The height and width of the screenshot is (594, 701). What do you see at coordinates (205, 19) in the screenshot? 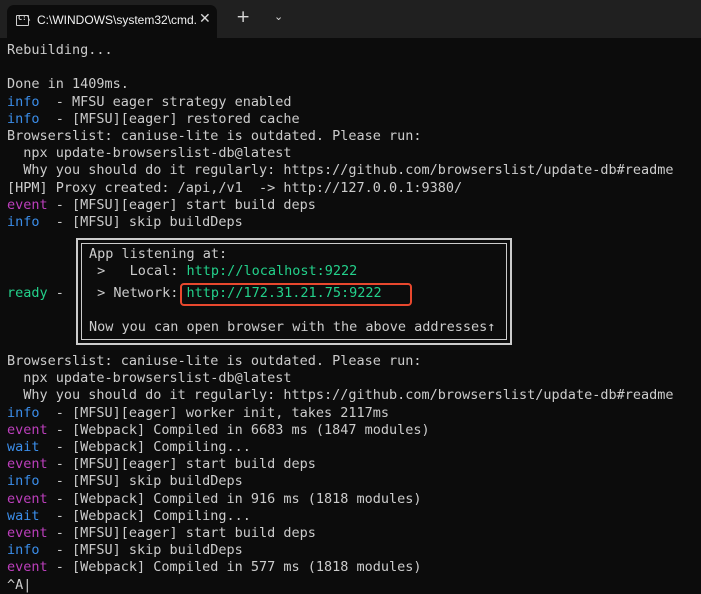
I see `close-tab-button: ✕` at bounding box center [205, 19].